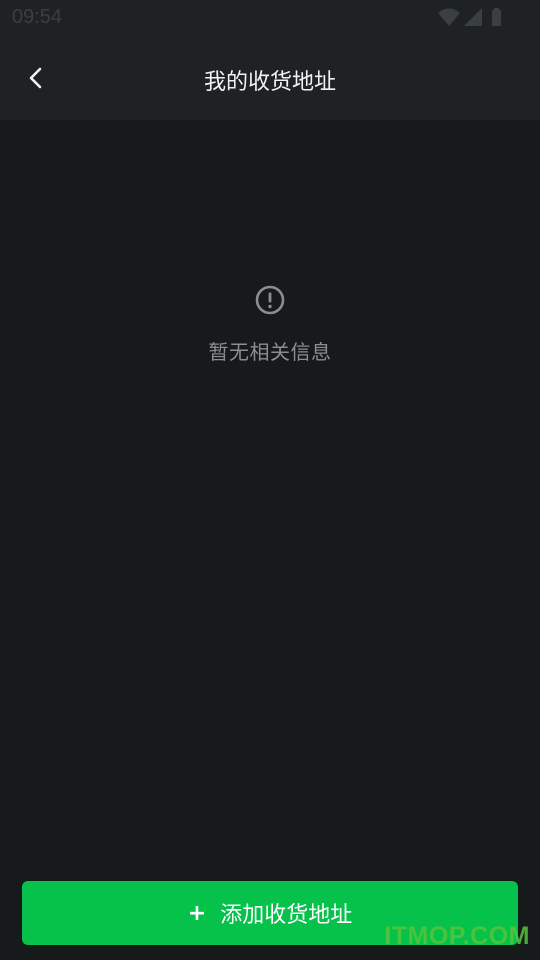  What do you see at coordinates (270, 18) in the screenshot?
I see `status-bar: 09:54` at bounding box center [270, 18].